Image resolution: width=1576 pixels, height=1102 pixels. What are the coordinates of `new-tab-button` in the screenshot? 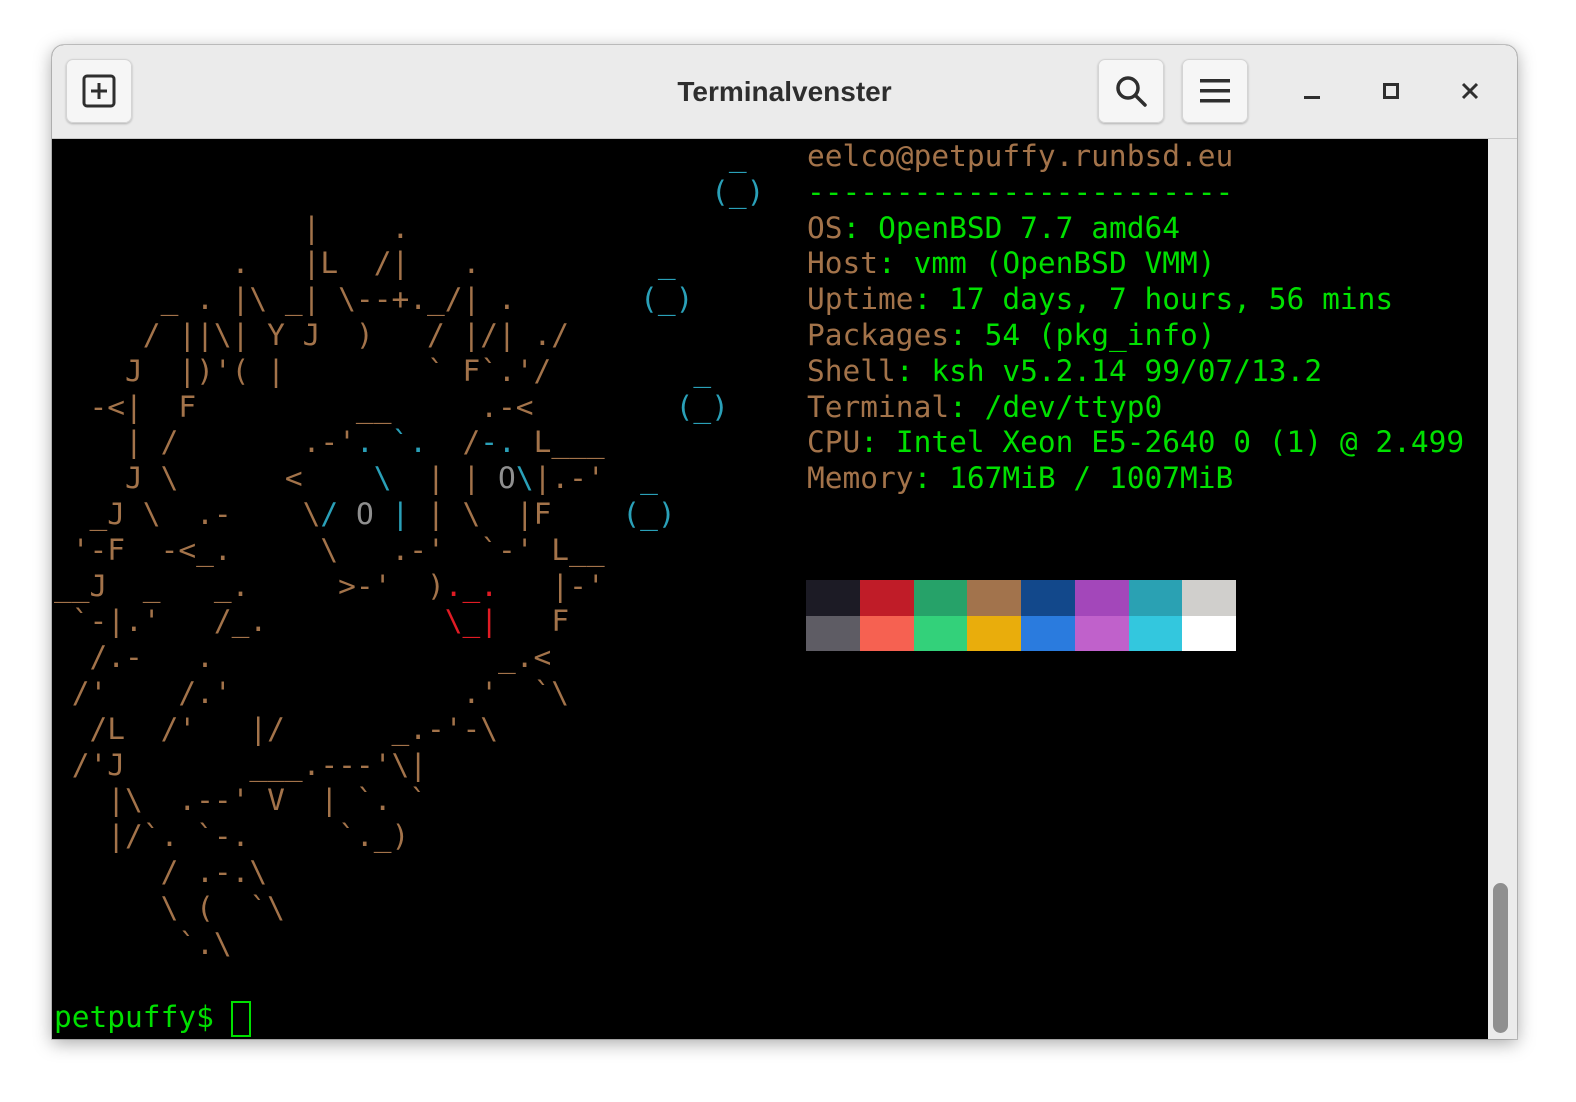 It's located at (99, 91).